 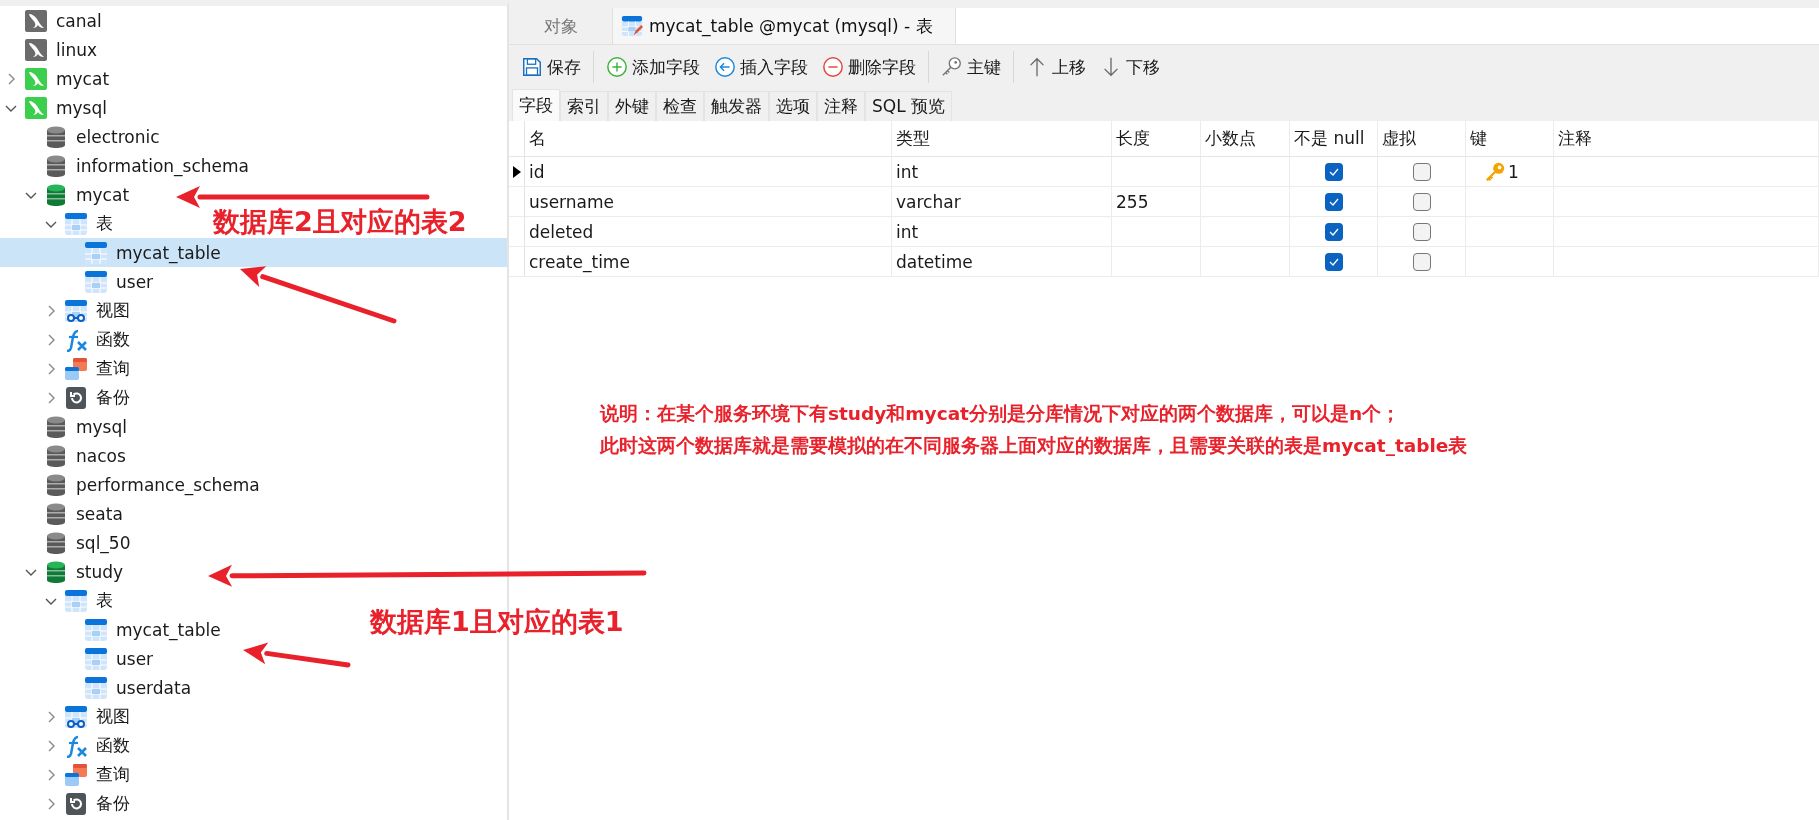 What do you see at coordinates (761, 67) in the screenshot?
I see `toolbar-button: 插入字段` at bounding box center [761, 67].